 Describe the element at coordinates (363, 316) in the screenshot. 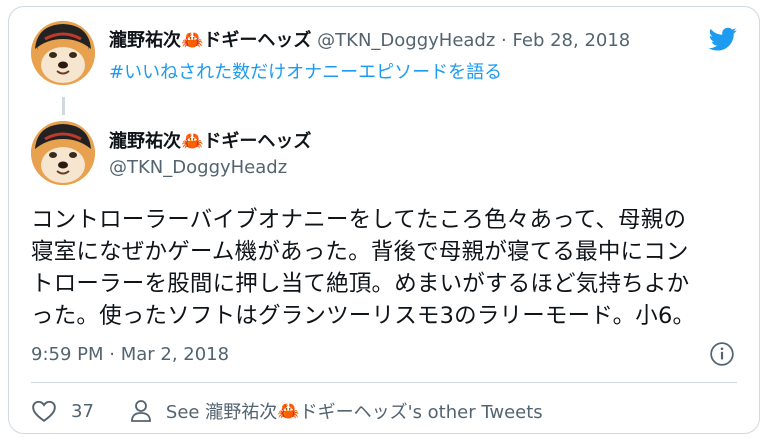

I see `tweet-body-line: った。使ったソフトはグランツーリスモ3のラリーモード。小6。` at that location.